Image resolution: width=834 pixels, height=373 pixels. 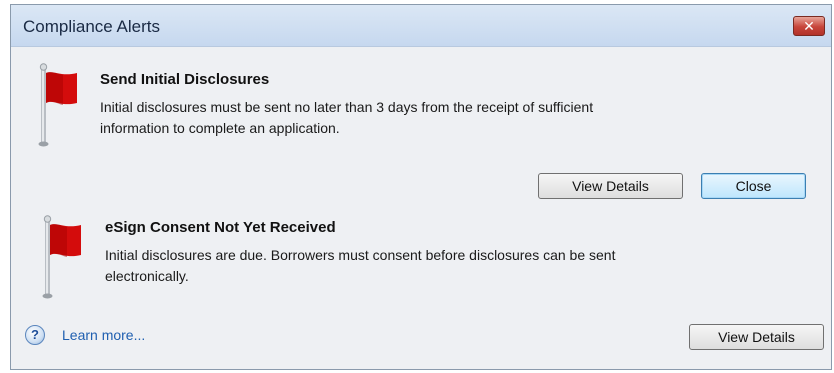 I want to click on alert-title: eSign Consent Not Yet Received, so click(x=220, y=227).